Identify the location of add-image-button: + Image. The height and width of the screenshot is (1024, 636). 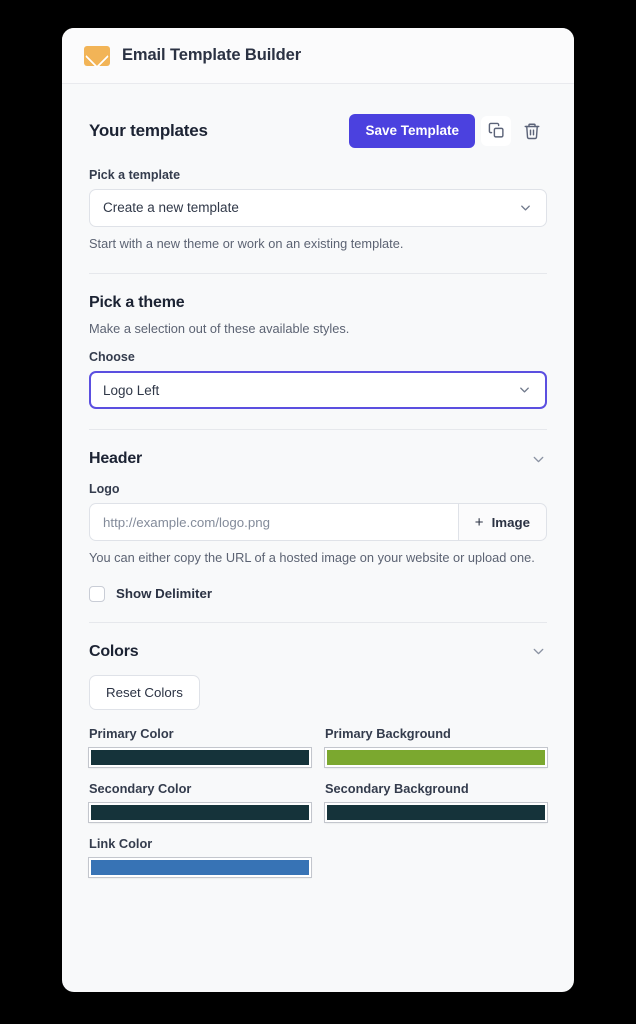
(502, 522).